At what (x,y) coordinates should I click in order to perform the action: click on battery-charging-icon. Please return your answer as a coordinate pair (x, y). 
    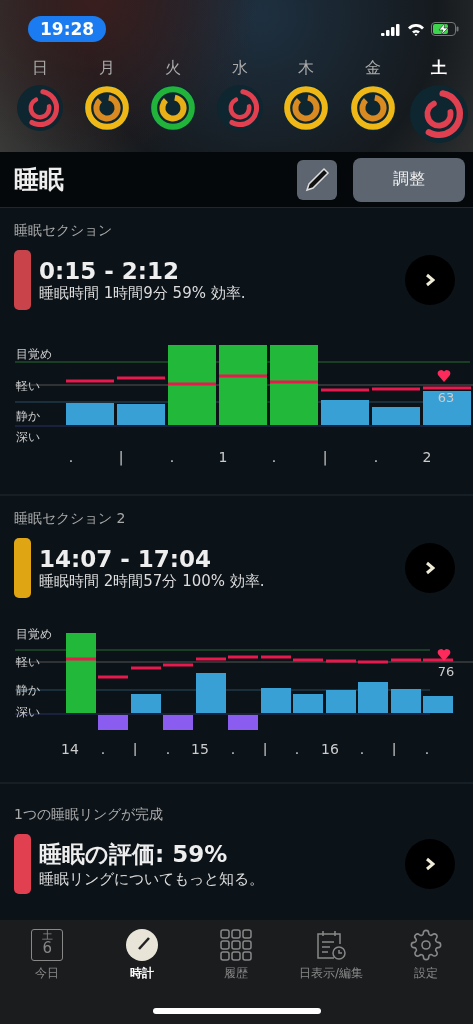
    Looking at the image, I should click on (445, 29).